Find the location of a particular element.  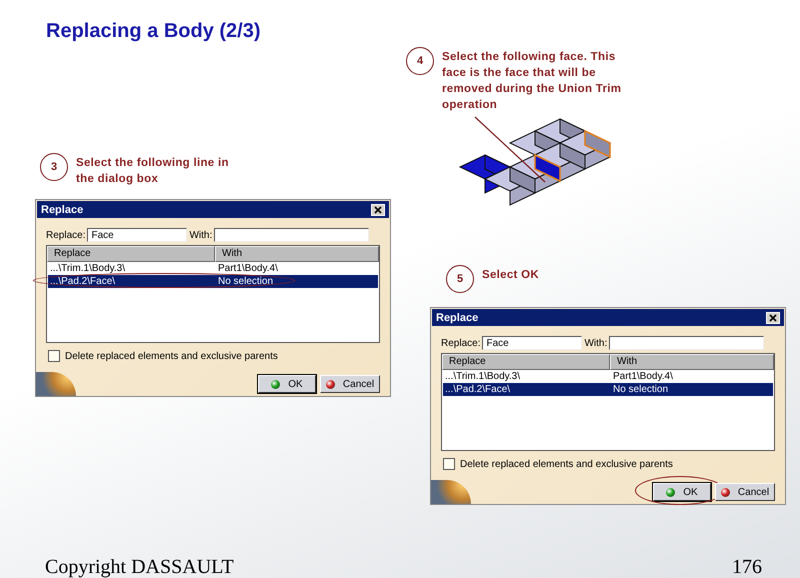

step-number: 3 is located at coordinates (54, 167).